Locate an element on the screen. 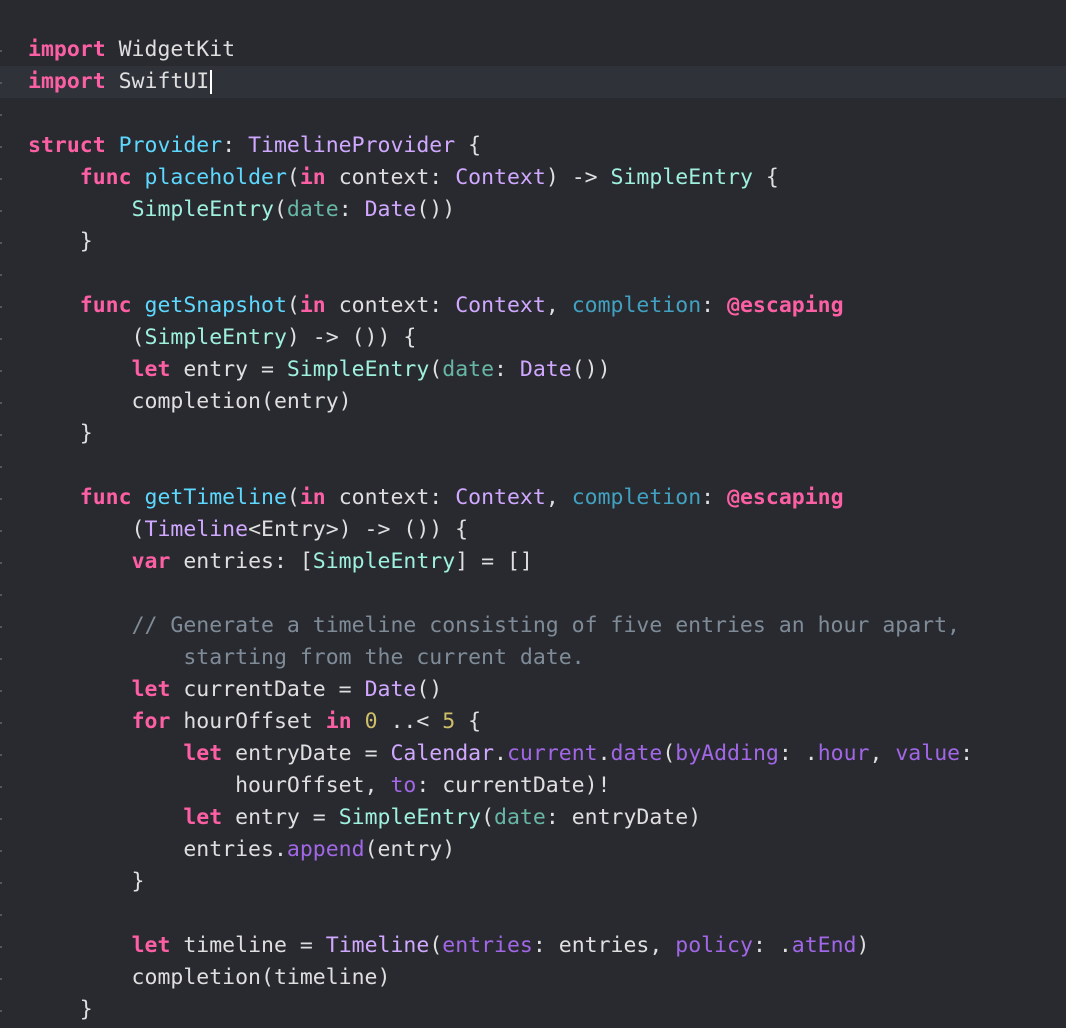 This screenshot has height=1028, width=1066. code-token-plain: ..< is located at coordinates (410, 721).